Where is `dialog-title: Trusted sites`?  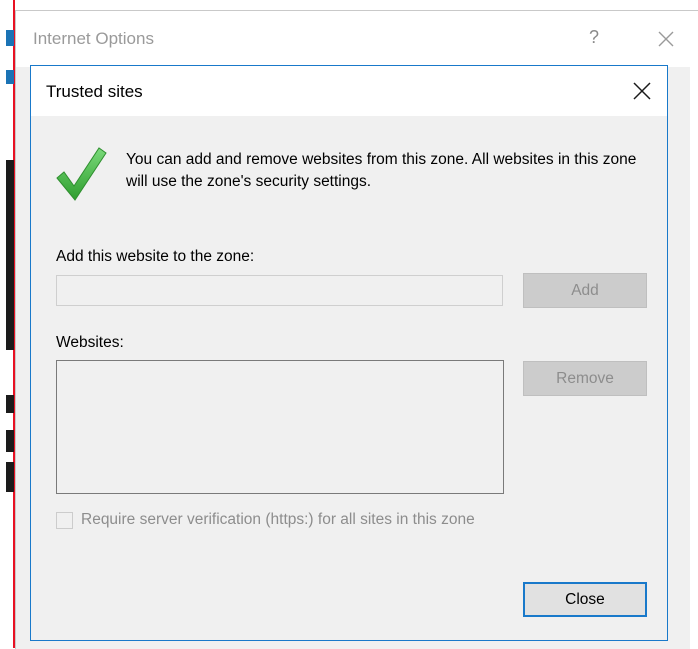 dialog-title: Trusted sites is located at coordinates (94, 91).